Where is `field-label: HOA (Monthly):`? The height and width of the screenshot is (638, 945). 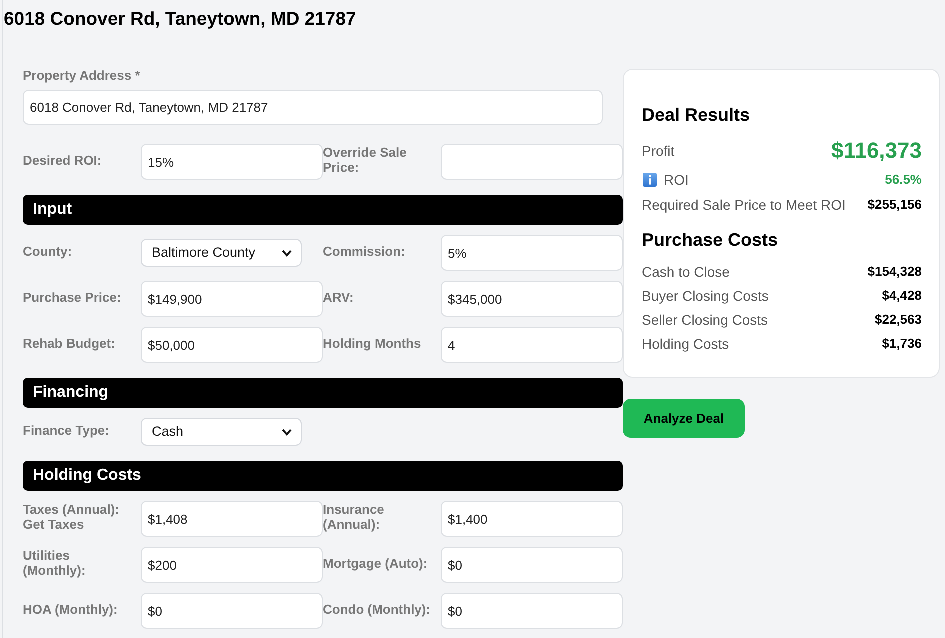 field-label: HOA (Monthly): is located at coordinates (71, 609).